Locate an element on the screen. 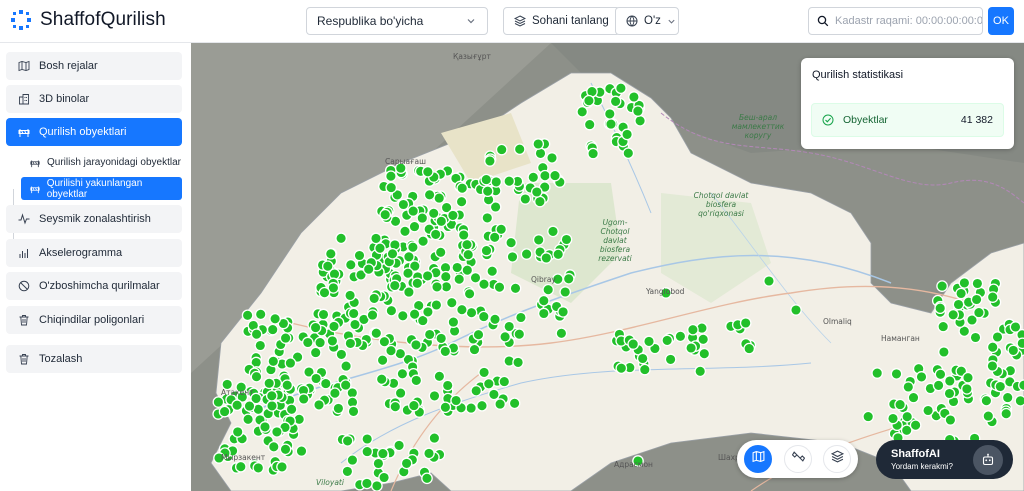  sidebar-item-construction-objects: Qurilish obyektlari is located at coordinates (94, 132).